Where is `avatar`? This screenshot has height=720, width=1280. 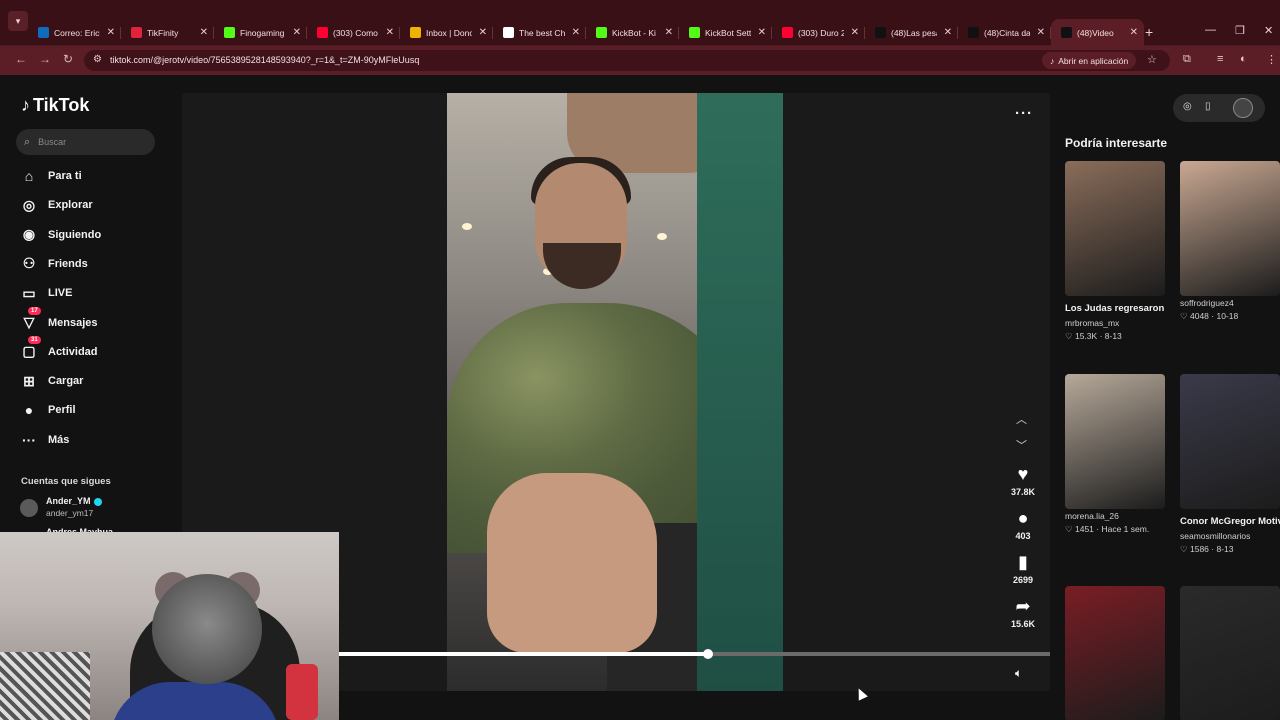
avatar is located at coordinates (1243, 108).